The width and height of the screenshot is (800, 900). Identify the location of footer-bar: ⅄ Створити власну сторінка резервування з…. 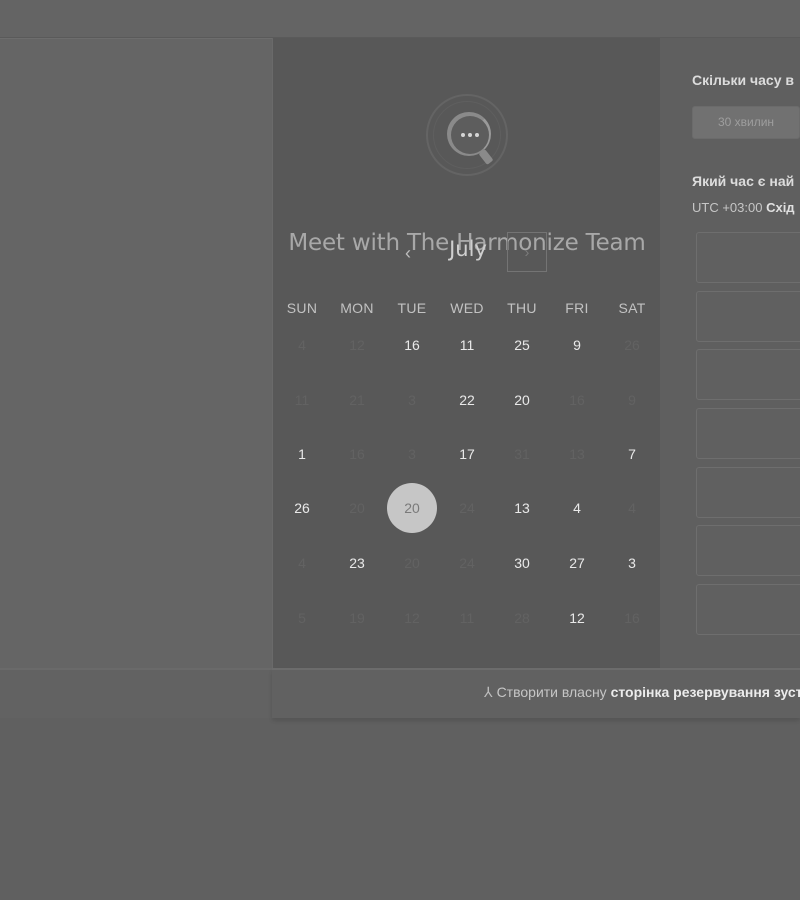
(536, 693).